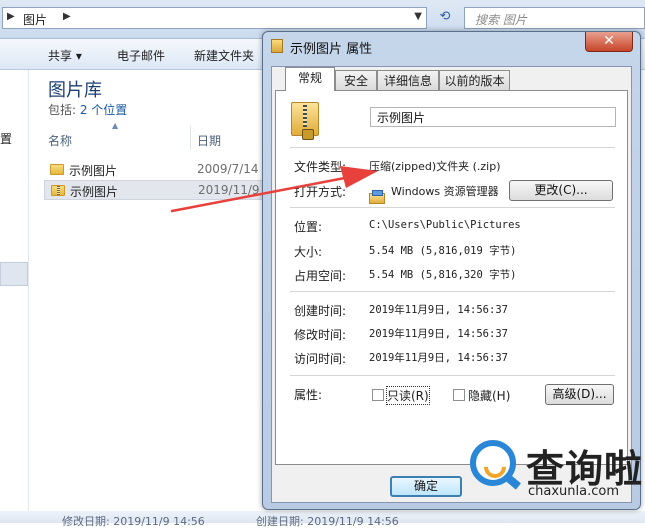 The image size is (645, 529). Describe the element at coordinates (408, 395) in the screenshot. I see `readonly-label: 只读(R)` at that location.